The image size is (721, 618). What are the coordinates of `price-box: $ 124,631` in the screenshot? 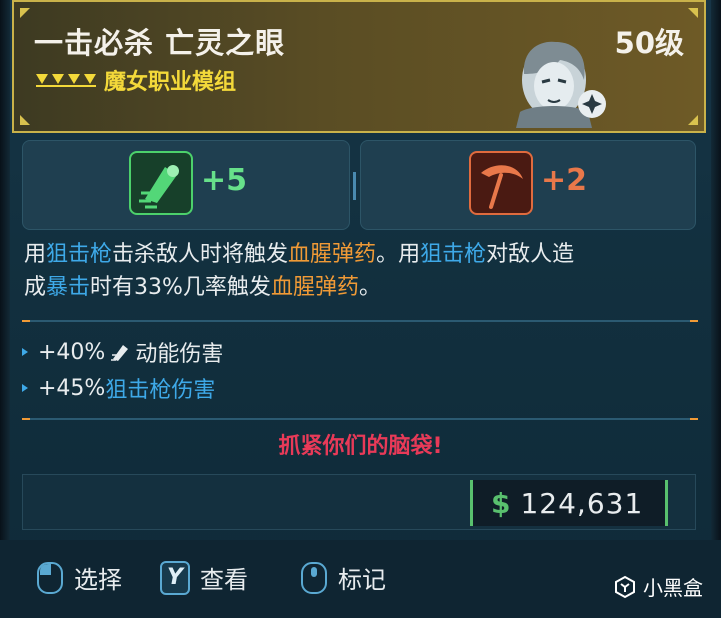 It's located at (569, 503).